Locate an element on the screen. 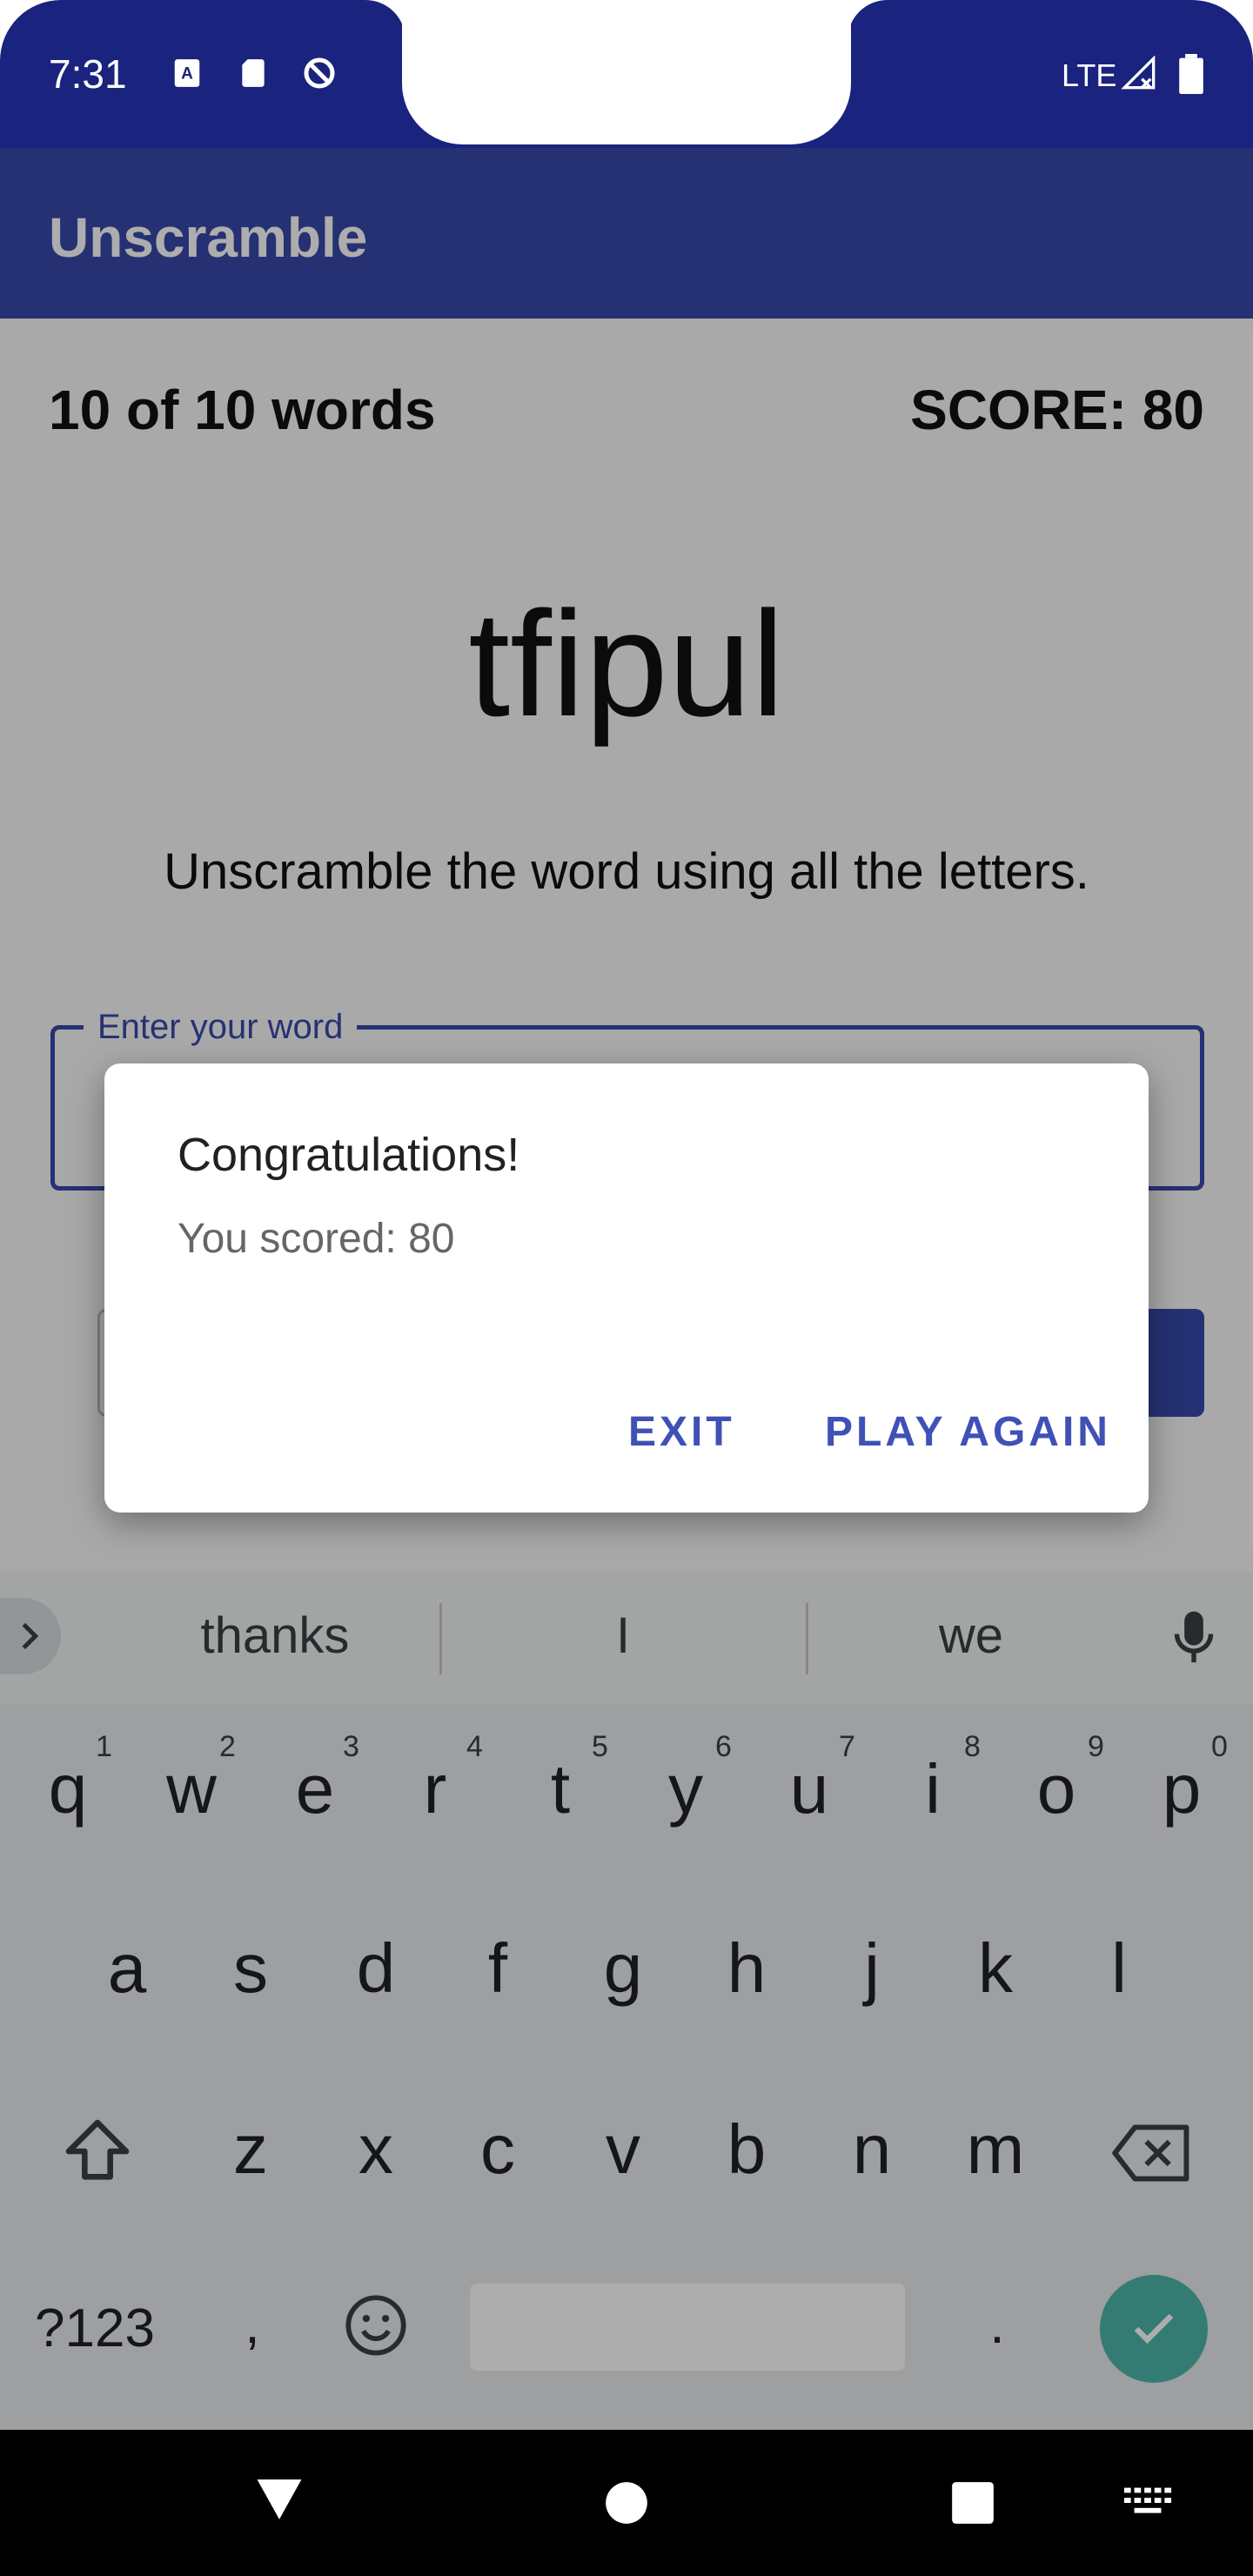 The image size is (1253, 2576). notch-edge-right is located at coordinates (868, 20).